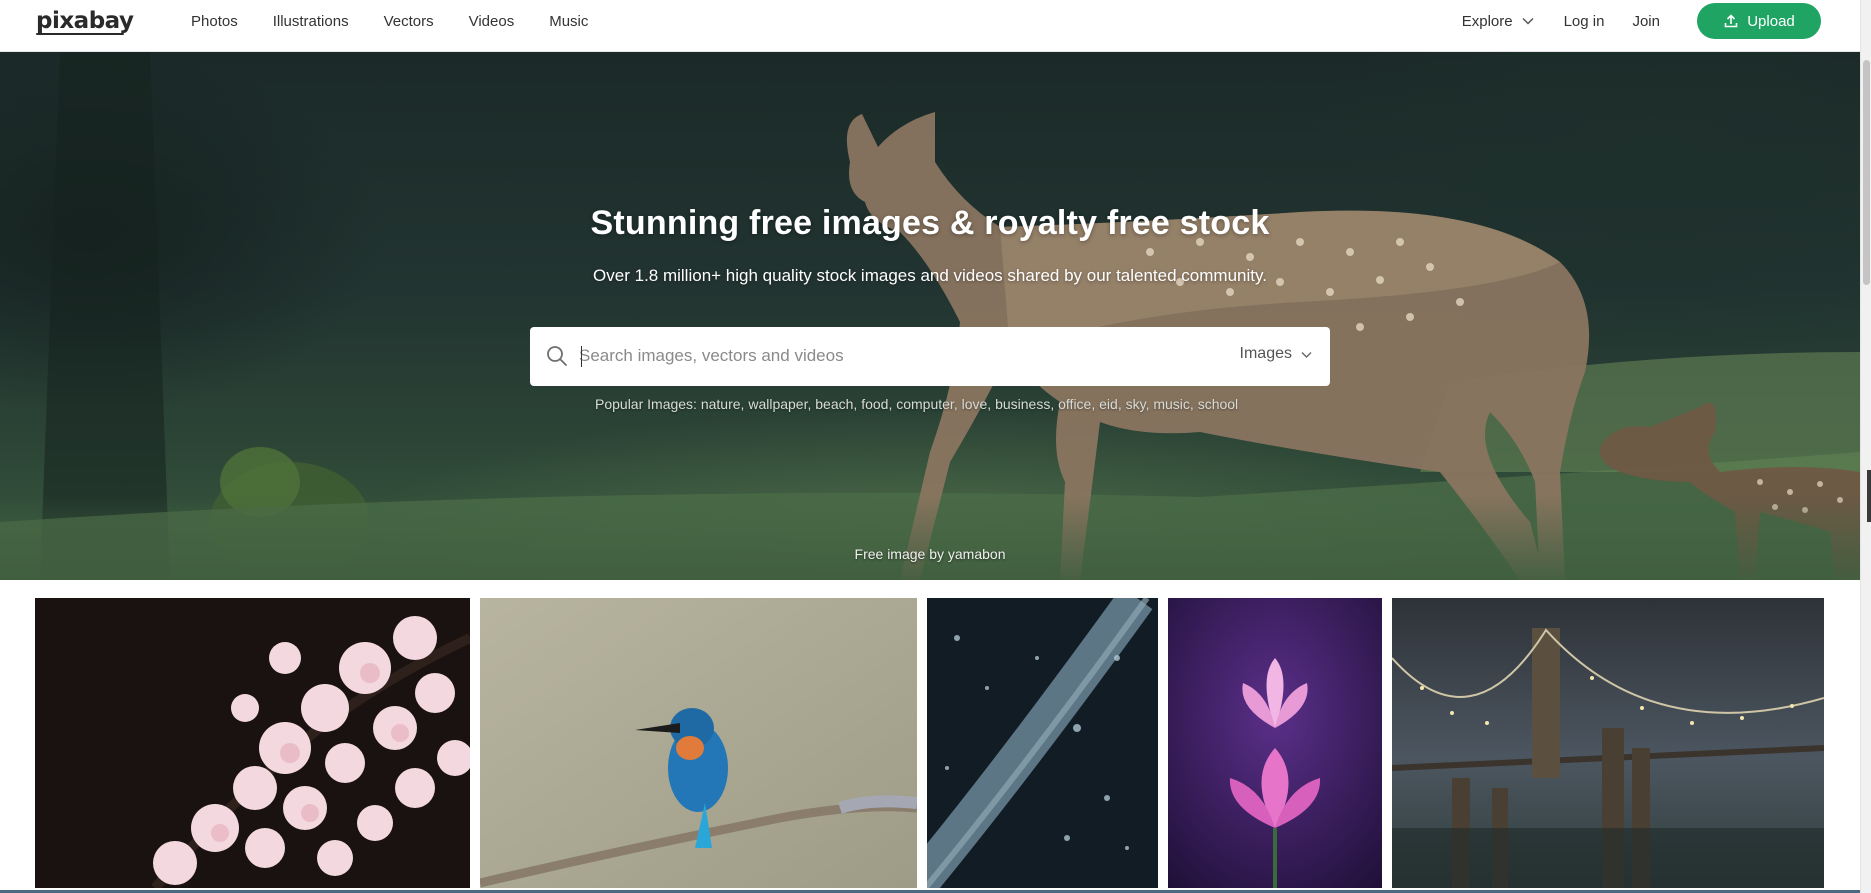 This screenshot has height=893, width=1871. I want to click on nav-videos: Videos, so click(492, 21).